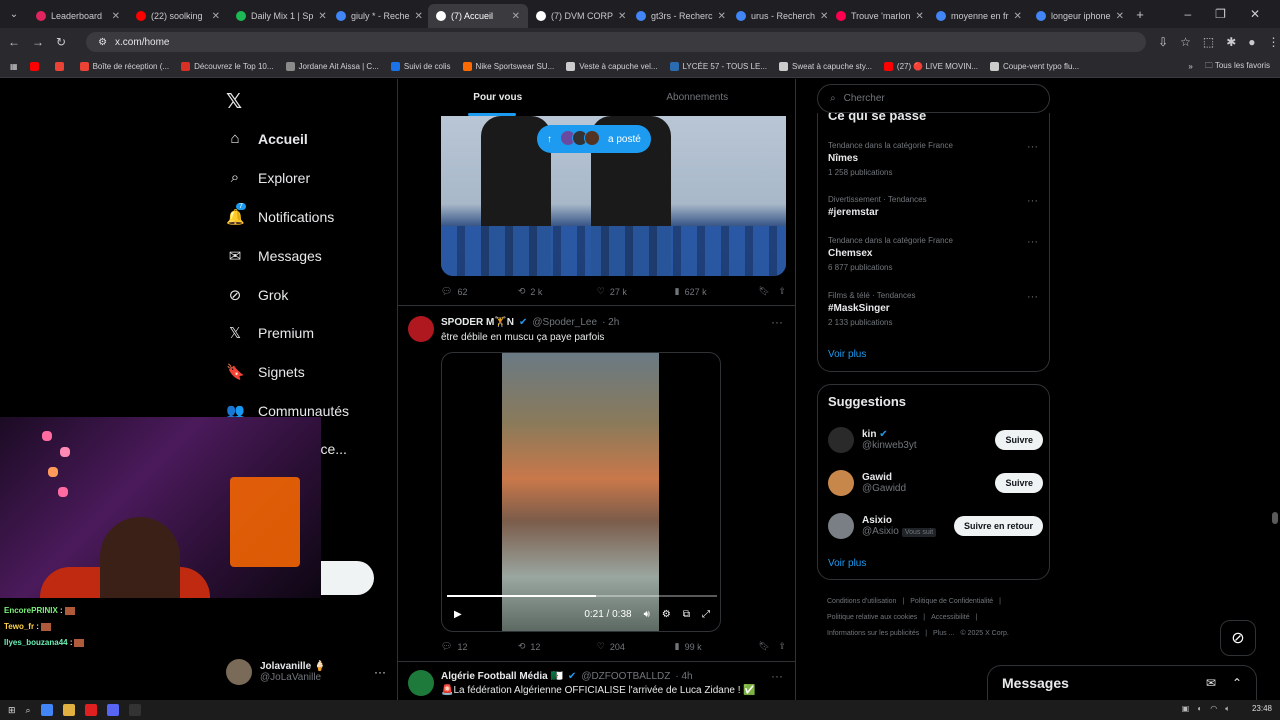 Image resolution: width=1280 pixels, height=720 pixels. What do you see at coordinates (61, 42) in the screenshot?
I see `reload-icon: ↻` at bounding box center [61, 42].